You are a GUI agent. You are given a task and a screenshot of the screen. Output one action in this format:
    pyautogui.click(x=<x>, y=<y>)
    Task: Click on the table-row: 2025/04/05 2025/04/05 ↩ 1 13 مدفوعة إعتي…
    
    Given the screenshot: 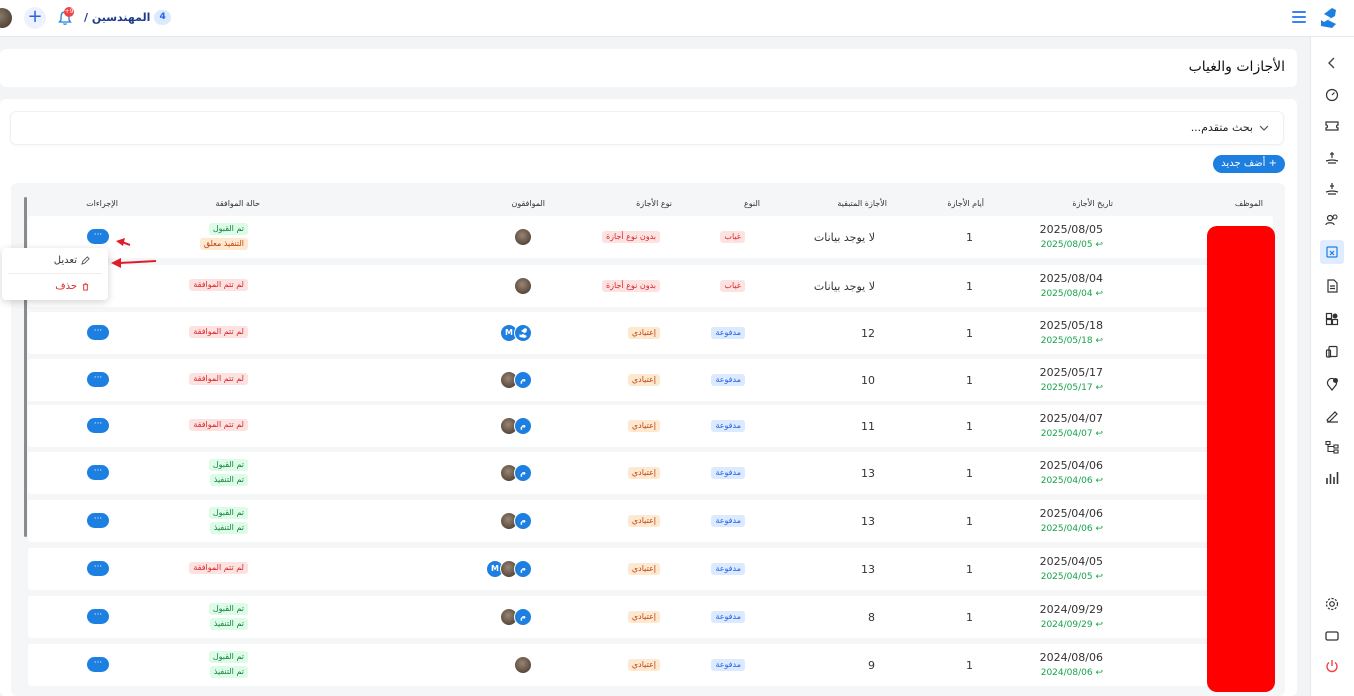 What is the action you would take?
    pyautogui.click(x=650, y=569)
    